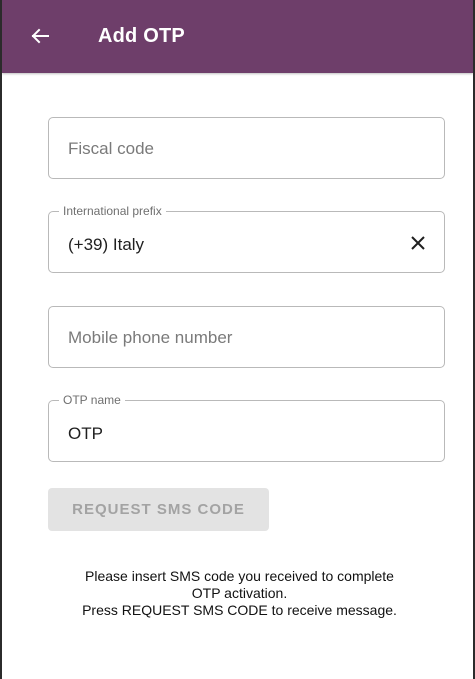 This screenshot has height=679, width=475. I want to click on otp-name-label: OTP name, so click(92, 400).